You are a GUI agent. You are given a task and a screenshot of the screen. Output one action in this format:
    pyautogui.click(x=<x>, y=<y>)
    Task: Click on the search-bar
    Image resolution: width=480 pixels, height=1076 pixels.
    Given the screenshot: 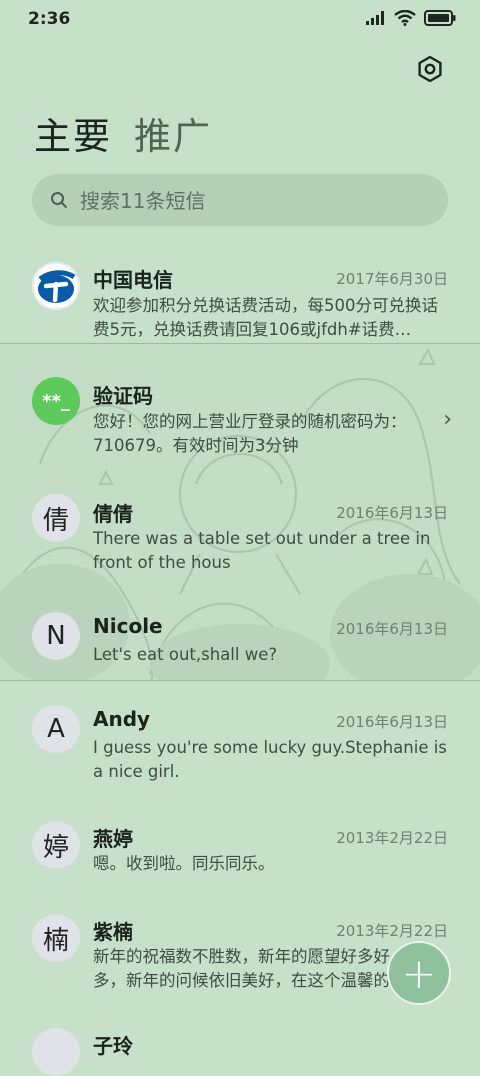 What is the action you would take?
    pyautogui.click(x=240, y=201)
    